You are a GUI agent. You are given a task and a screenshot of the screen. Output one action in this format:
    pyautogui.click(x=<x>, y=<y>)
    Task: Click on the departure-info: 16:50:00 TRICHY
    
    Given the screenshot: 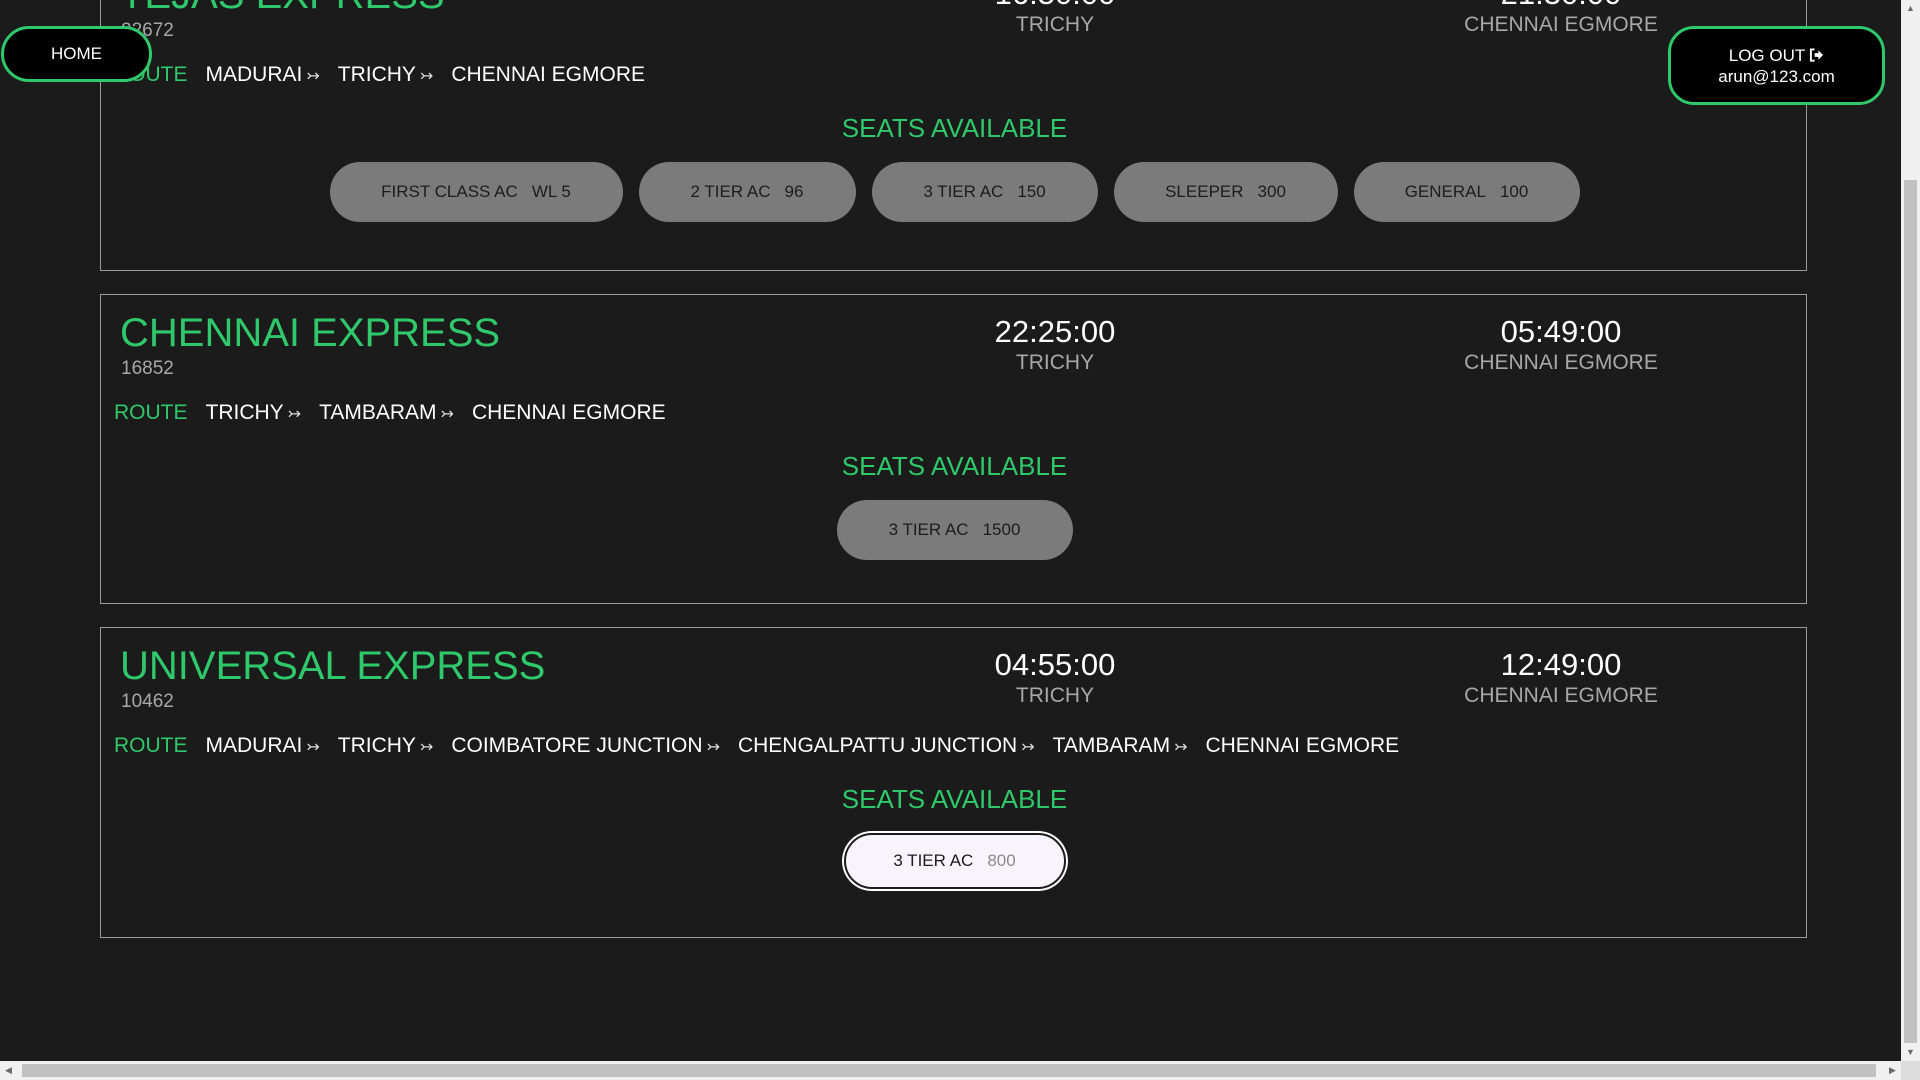 What is the action you would take?
    pyautogui.click(x=1055, y=19)
    